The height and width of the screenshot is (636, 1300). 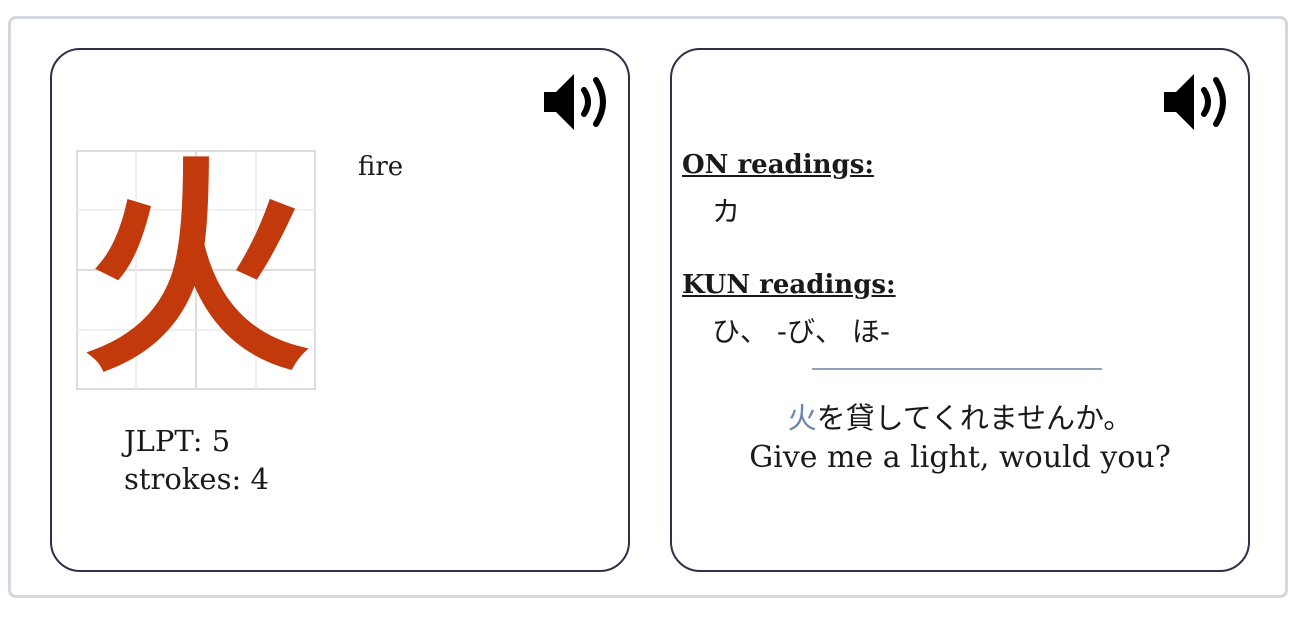 I want to click on kanji-display: 火, so click(x=196, y=270).